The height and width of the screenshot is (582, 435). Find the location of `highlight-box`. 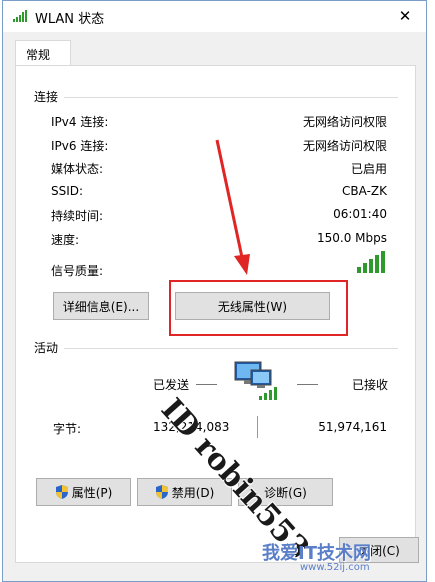

highlight-box is located at coordinates (258, 308).